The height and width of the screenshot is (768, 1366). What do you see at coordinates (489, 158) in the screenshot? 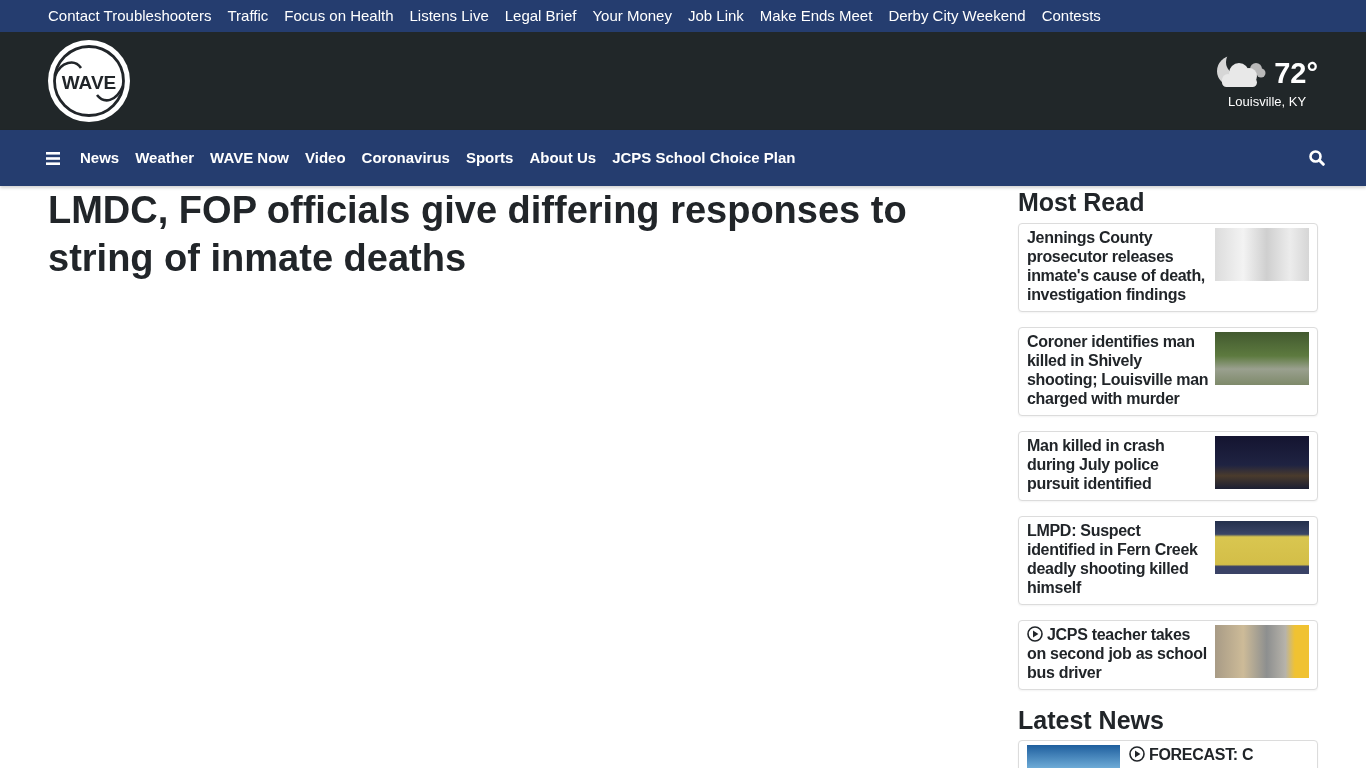
I see `nav-link: Sports` at bounding box center [489, 158].